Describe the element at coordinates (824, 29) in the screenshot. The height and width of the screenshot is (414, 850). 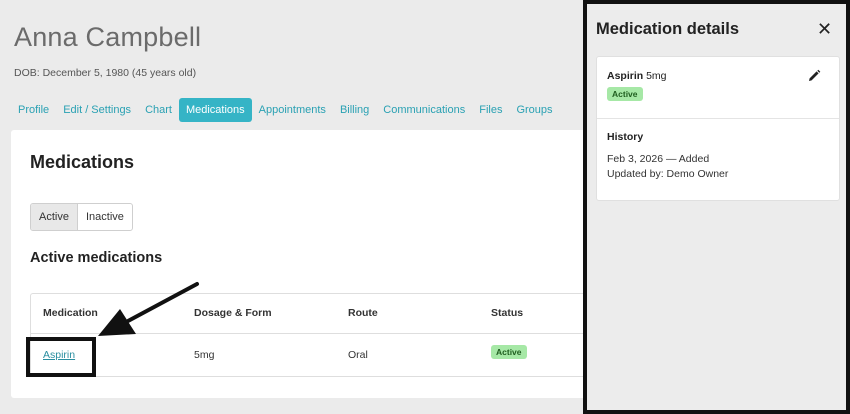
I see `close-icon: ✕` at that location.